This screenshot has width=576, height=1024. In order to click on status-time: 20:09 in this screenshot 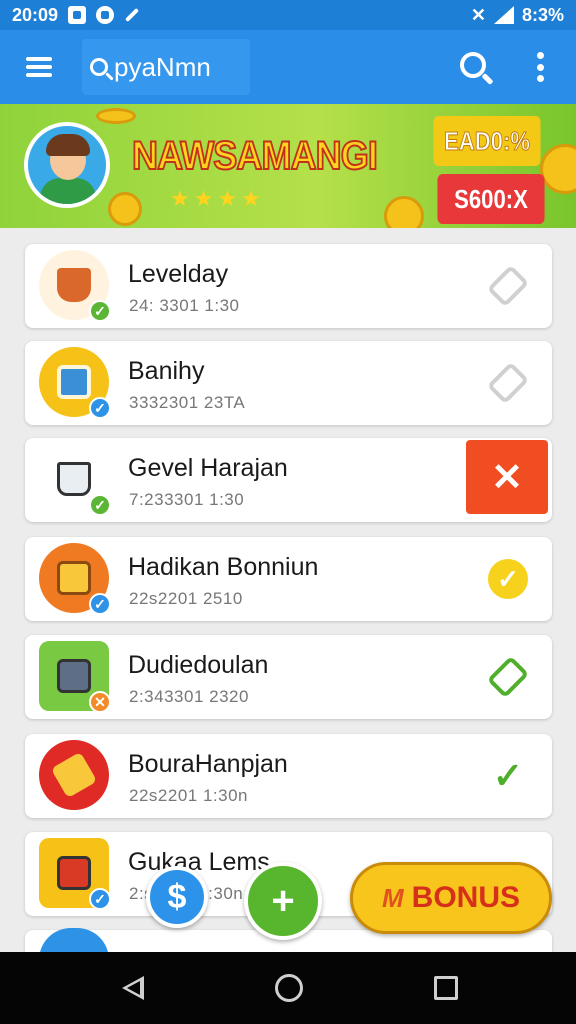, I will do `click(35, 14)`.